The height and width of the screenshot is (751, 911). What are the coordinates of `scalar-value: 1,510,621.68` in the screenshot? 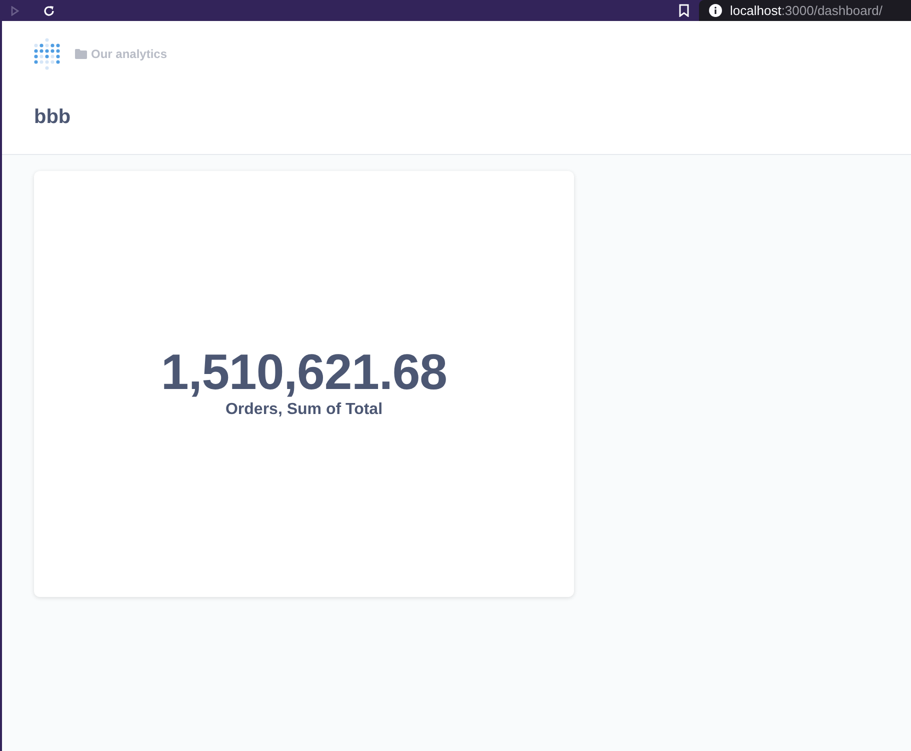 It's located at (304, 372).